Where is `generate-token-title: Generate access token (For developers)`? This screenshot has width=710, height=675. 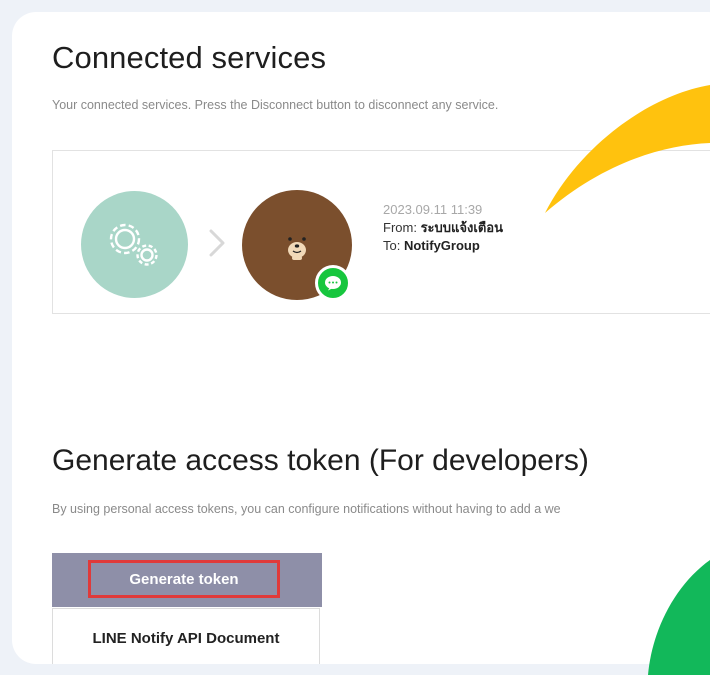
generate-token-title: Generate access token (For developers) is located at coordinates (320, 460).